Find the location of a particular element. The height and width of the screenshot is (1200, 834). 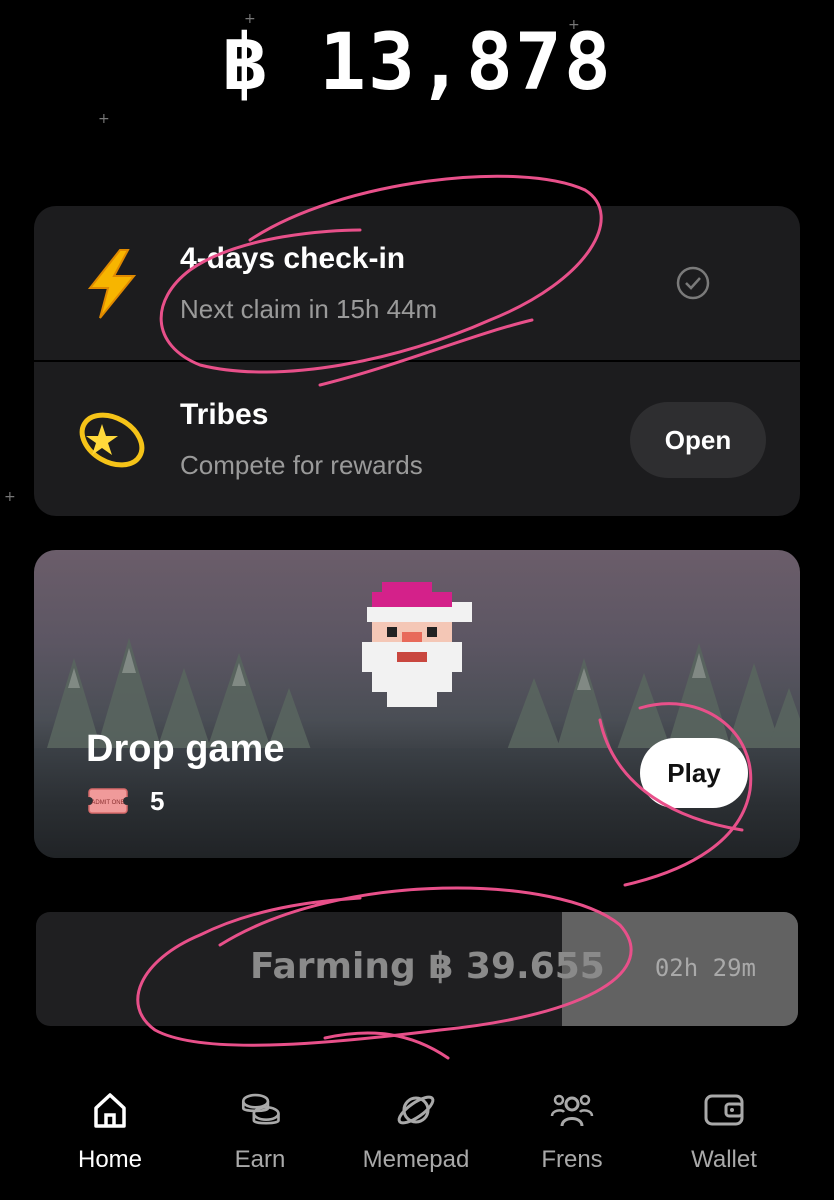

nav-label: Home is located at coordinates (110, 1159).